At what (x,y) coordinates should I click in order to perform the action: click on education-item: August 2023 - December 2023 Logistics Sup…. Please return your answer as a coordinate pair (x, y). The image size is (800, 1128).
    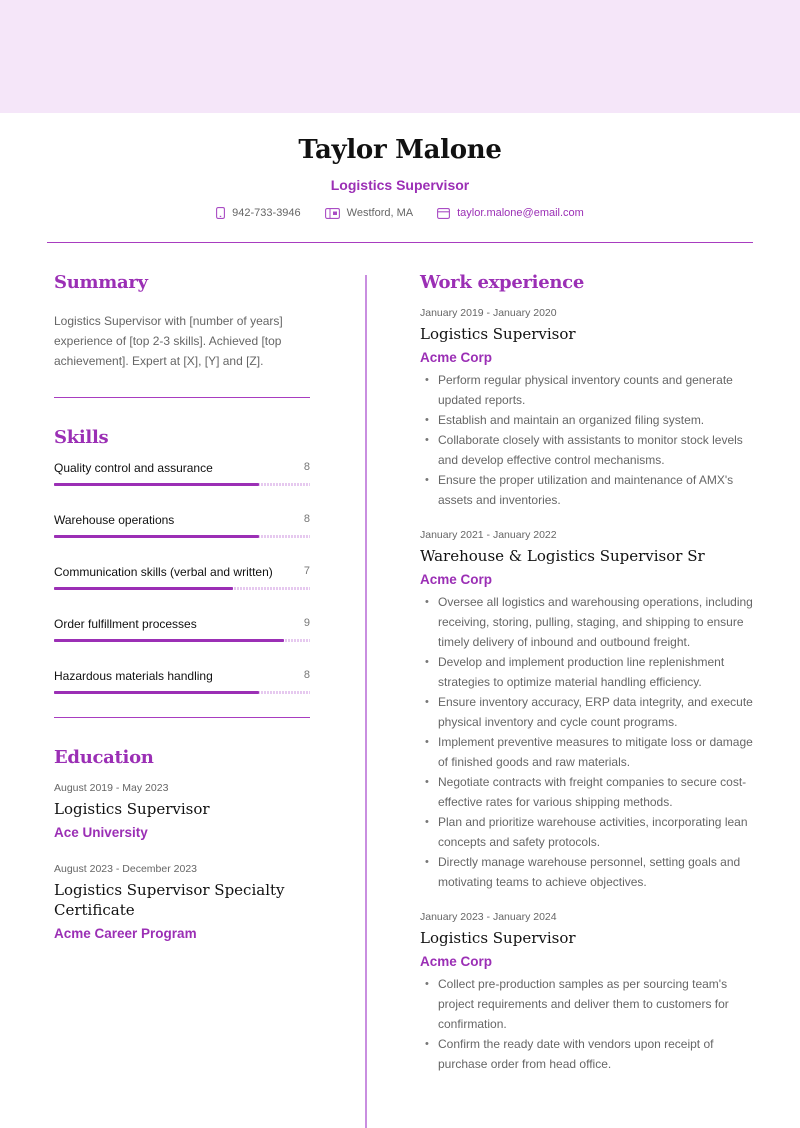
    Looking at the image, I should click on (182, 902).